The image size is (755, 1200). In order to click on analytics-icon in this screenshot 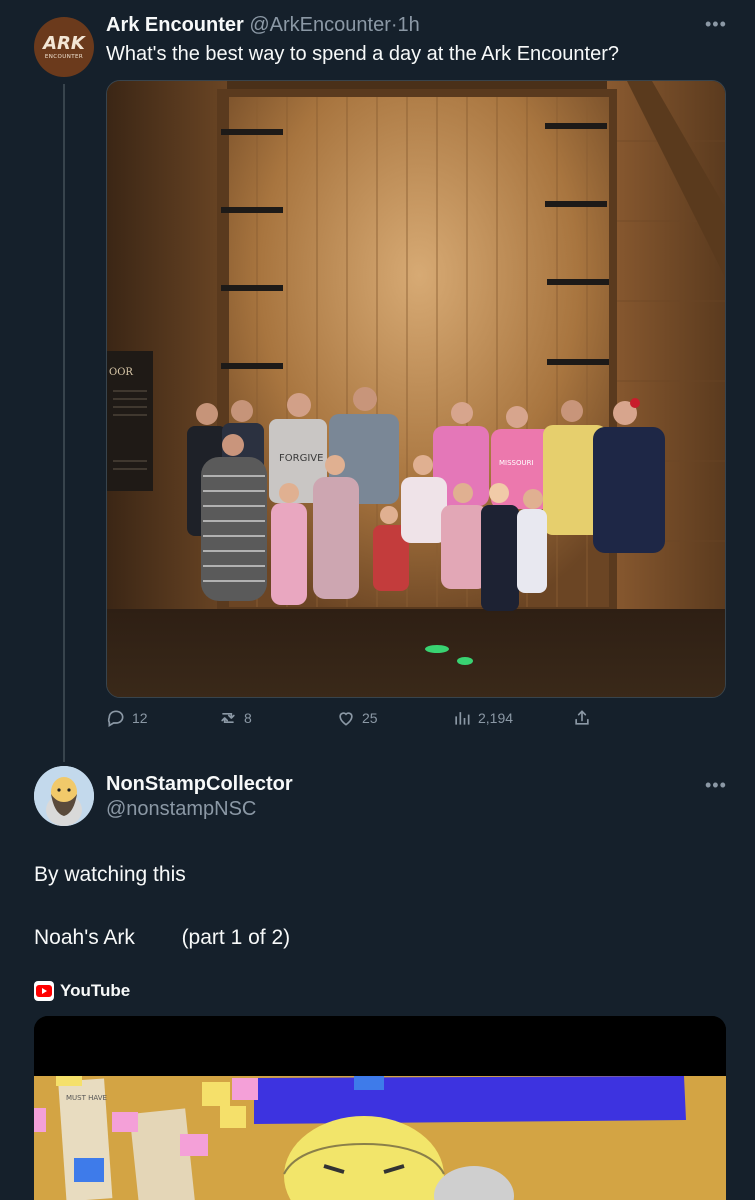, I will do `click(462, 718)`.